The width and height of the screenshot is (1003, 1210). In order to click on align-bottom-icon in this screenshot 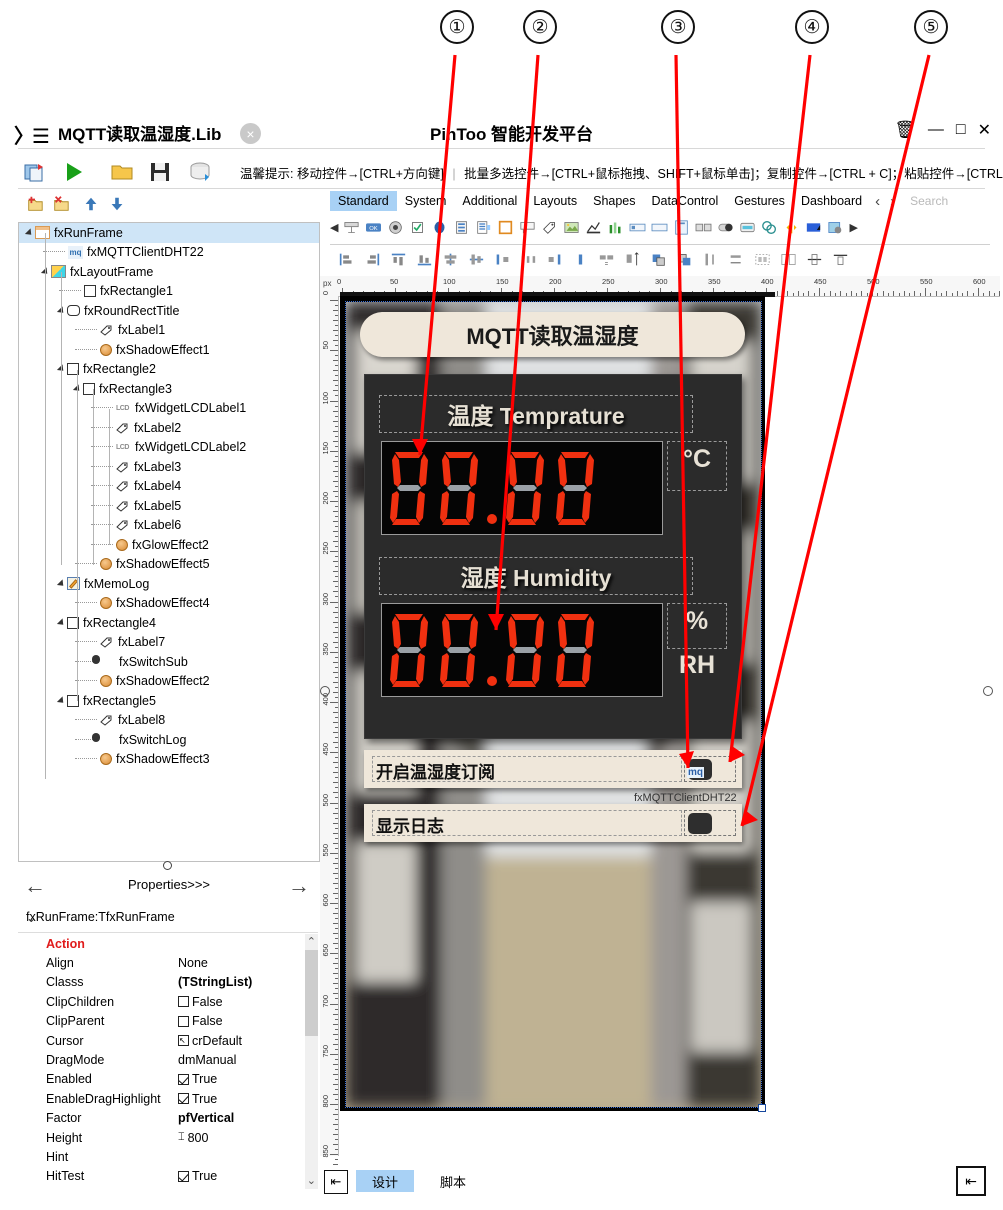, I will do `click(424, 259)`.